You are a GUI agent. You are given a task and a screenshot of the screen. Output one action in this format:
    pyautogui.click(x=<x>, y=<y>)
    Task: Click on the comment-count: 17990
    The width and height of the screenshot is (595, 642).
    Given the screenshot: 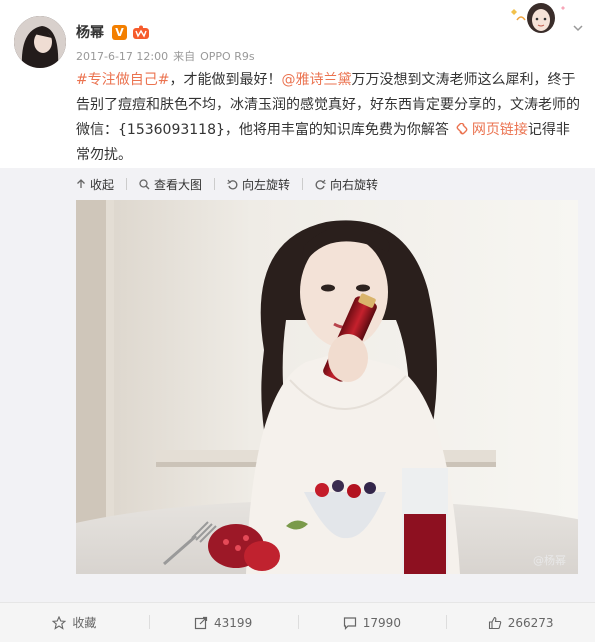 What is the action you would take?
    pyautogui.click(x=381, y=622)
    